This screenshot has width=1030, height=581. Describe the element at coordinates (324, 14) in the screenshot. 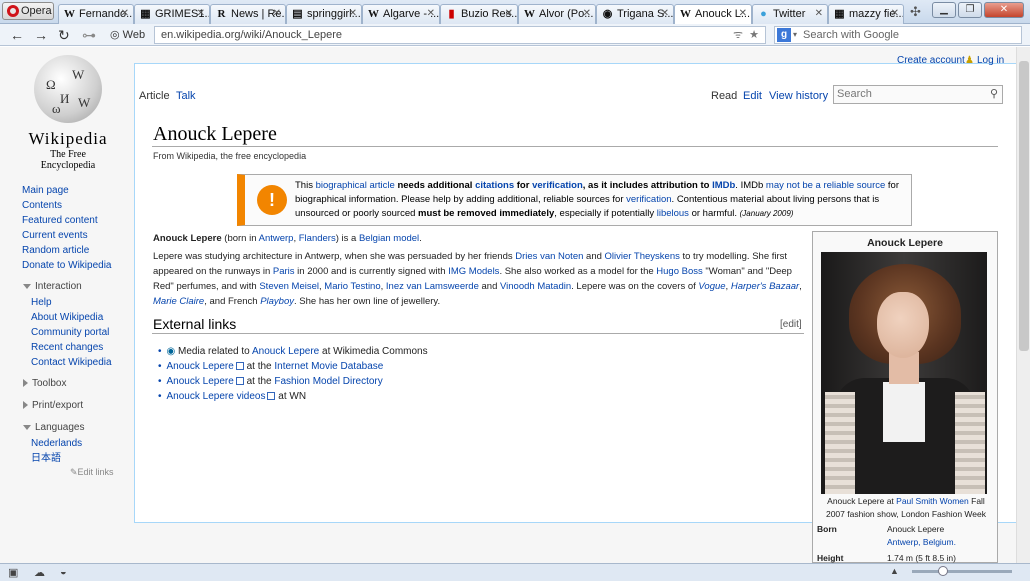

I see `browser-tab: ▤ springgirl... ✕` at that location.